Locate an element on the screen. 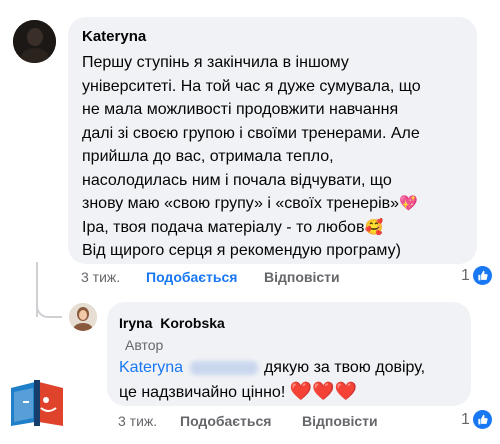 Image resolution: width=500 pixels, height=444 pixels. thread-connector is located at coordinates (49, 304).